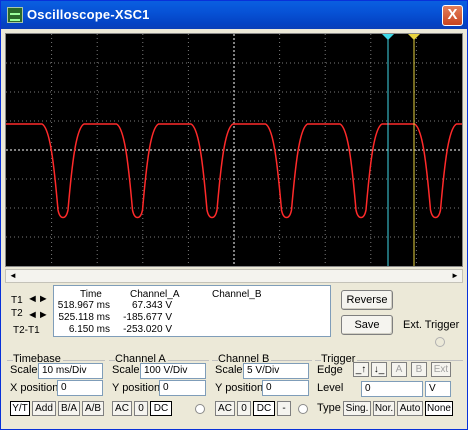  Describe the element at coordinates (83, 305) in the screenshot. I see `t1-time: 518.967 ms` at that location.